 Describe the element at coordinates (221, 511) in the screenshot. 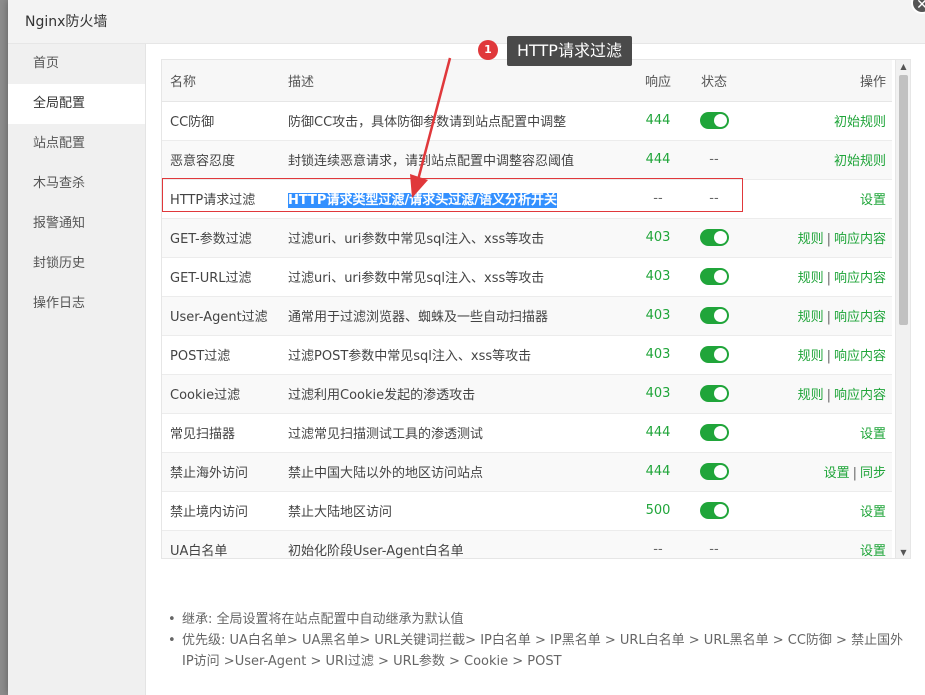

I see `rule-name: 禁止境内访问` at that location.